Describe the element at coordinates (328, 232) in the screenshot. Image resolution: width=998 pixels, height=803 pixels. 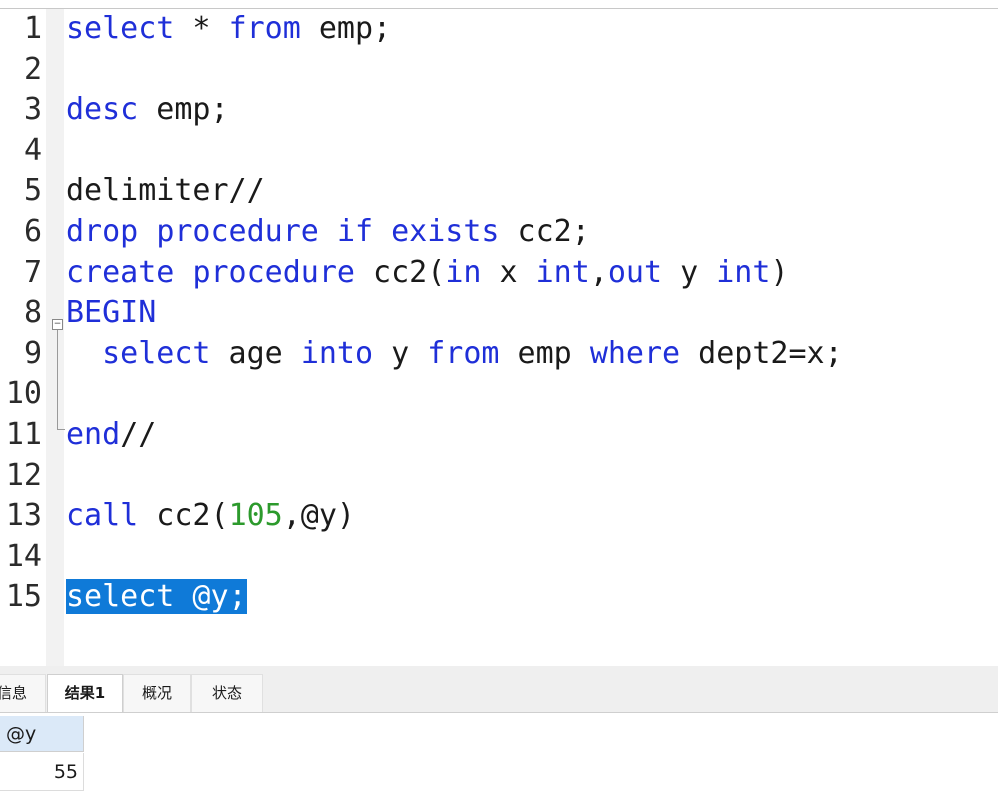
I see `code-text: drop procedure if exists cc2;` at that location.